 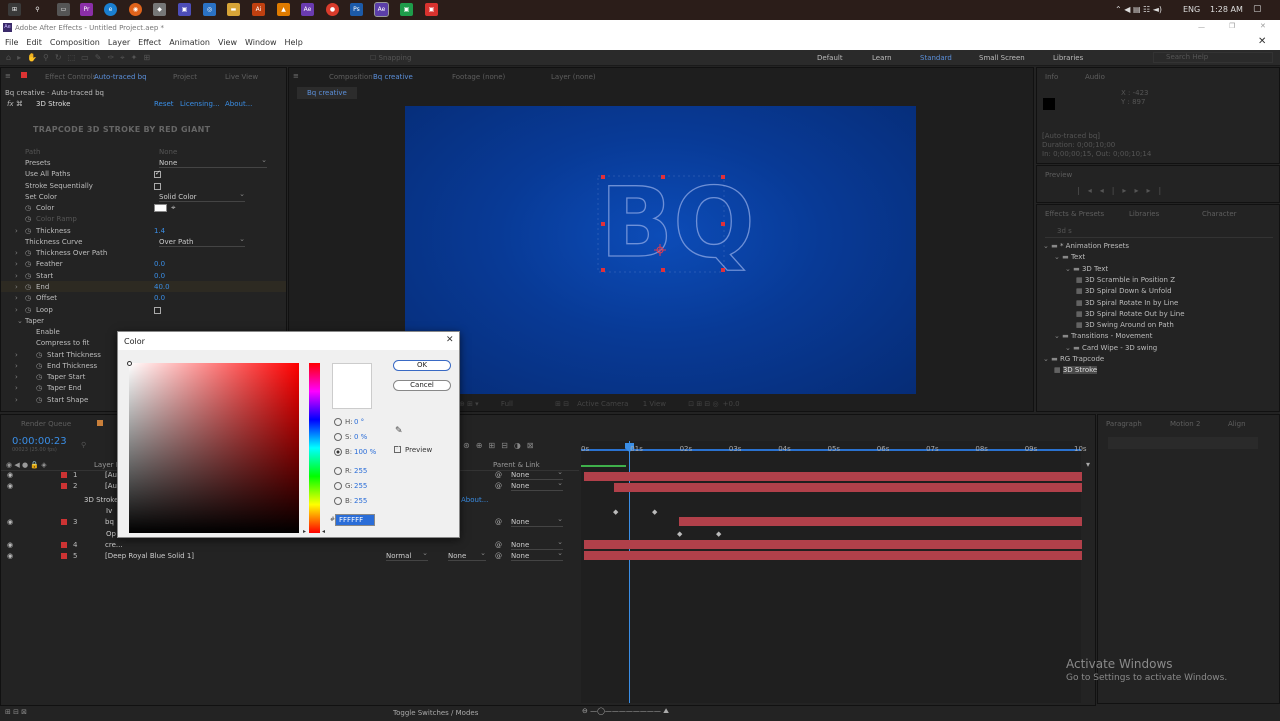 I want to click on tab-audio: Audio, so click(x=1095, y=77).